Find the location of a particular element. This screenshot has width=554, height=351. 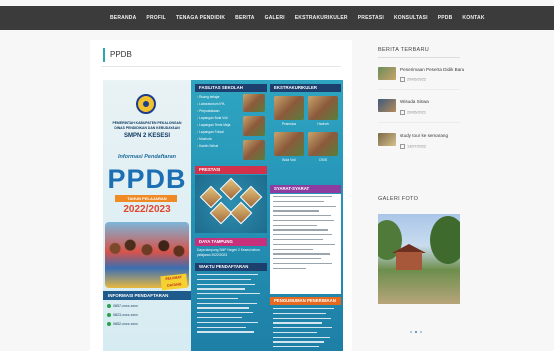

poster-waktu-header: WAKTU PENDAFTARAN is located at coordinates (231, 267).